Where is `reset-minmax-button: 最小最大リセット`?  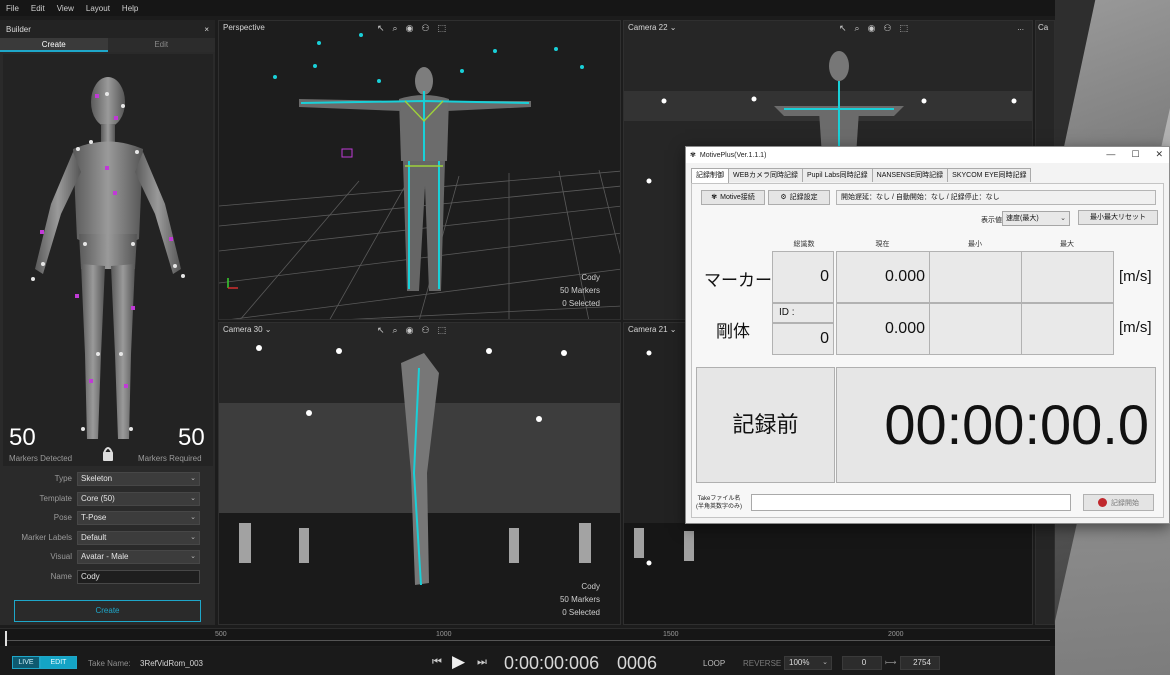 reset-minmax-button: 最小最大リセット is located at coordinates (1118, 217).